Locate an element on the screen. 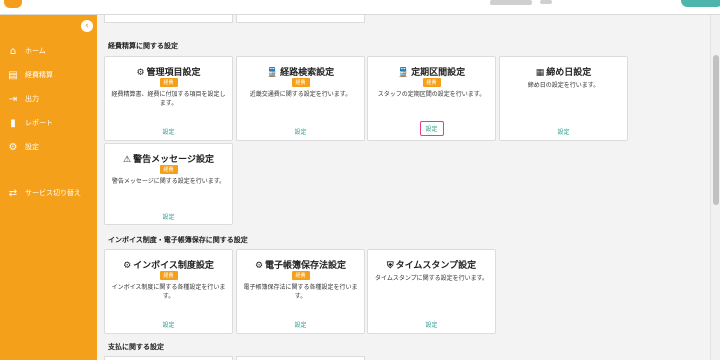 This screenshot has height=360, width=720. settings-card: ⚙ 管理項目設定 経費 経費精算書、経費に付加する項目を設定します。 設定 is located at coordinates (168, 98).